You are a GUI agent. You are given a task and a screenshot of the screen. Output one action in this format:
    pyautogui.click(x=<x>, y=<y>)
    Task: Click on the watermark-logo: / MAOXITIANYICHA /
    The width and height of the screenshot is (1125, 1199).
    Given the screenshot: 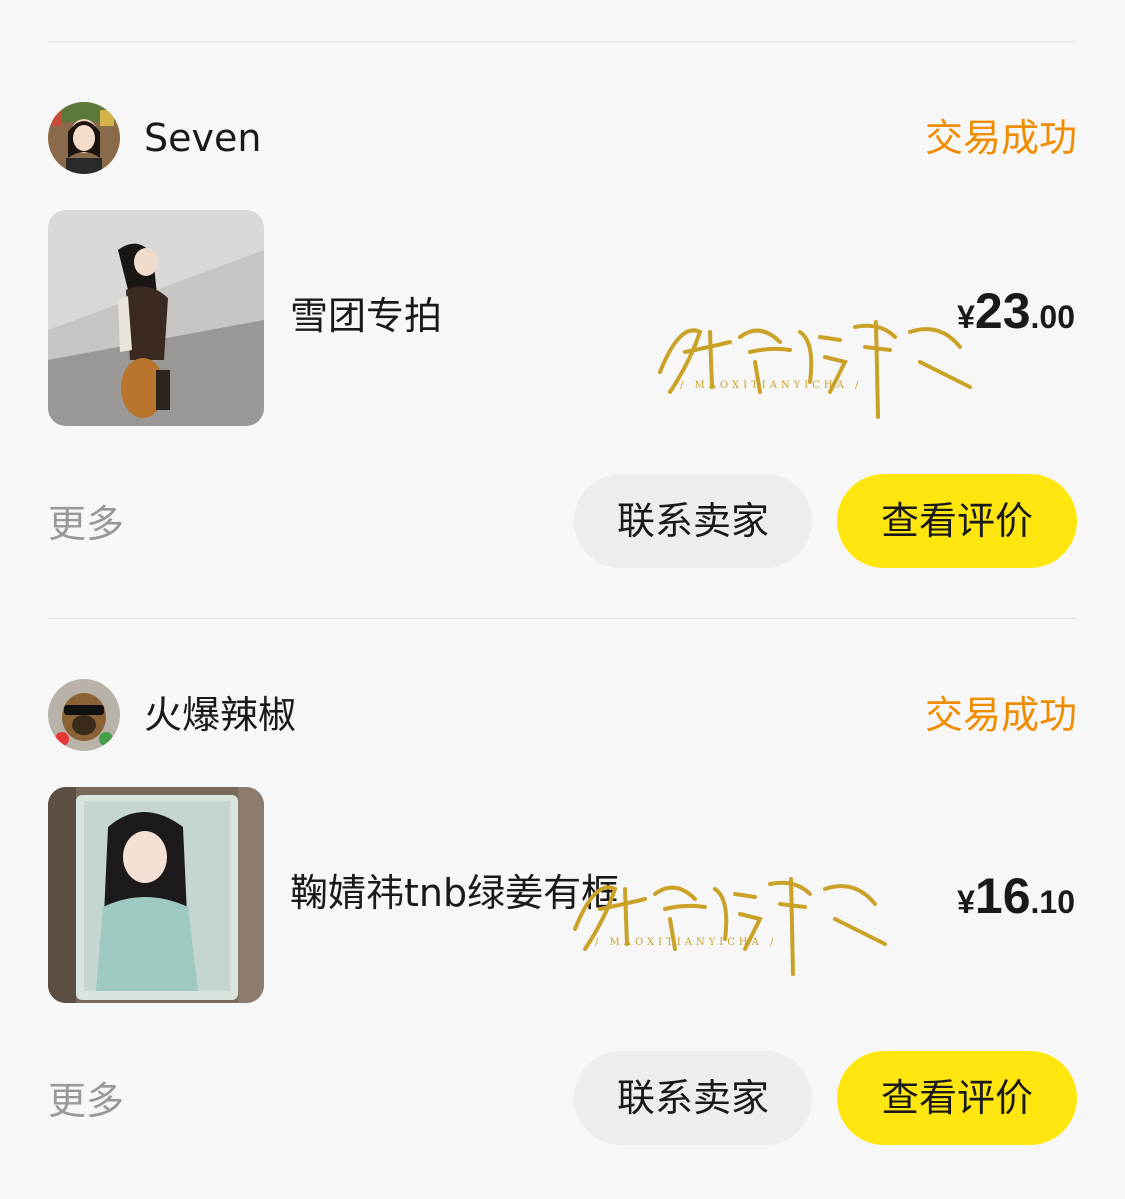 What is the action you would take?
    pyautogui.click(x=815, y=369)
    